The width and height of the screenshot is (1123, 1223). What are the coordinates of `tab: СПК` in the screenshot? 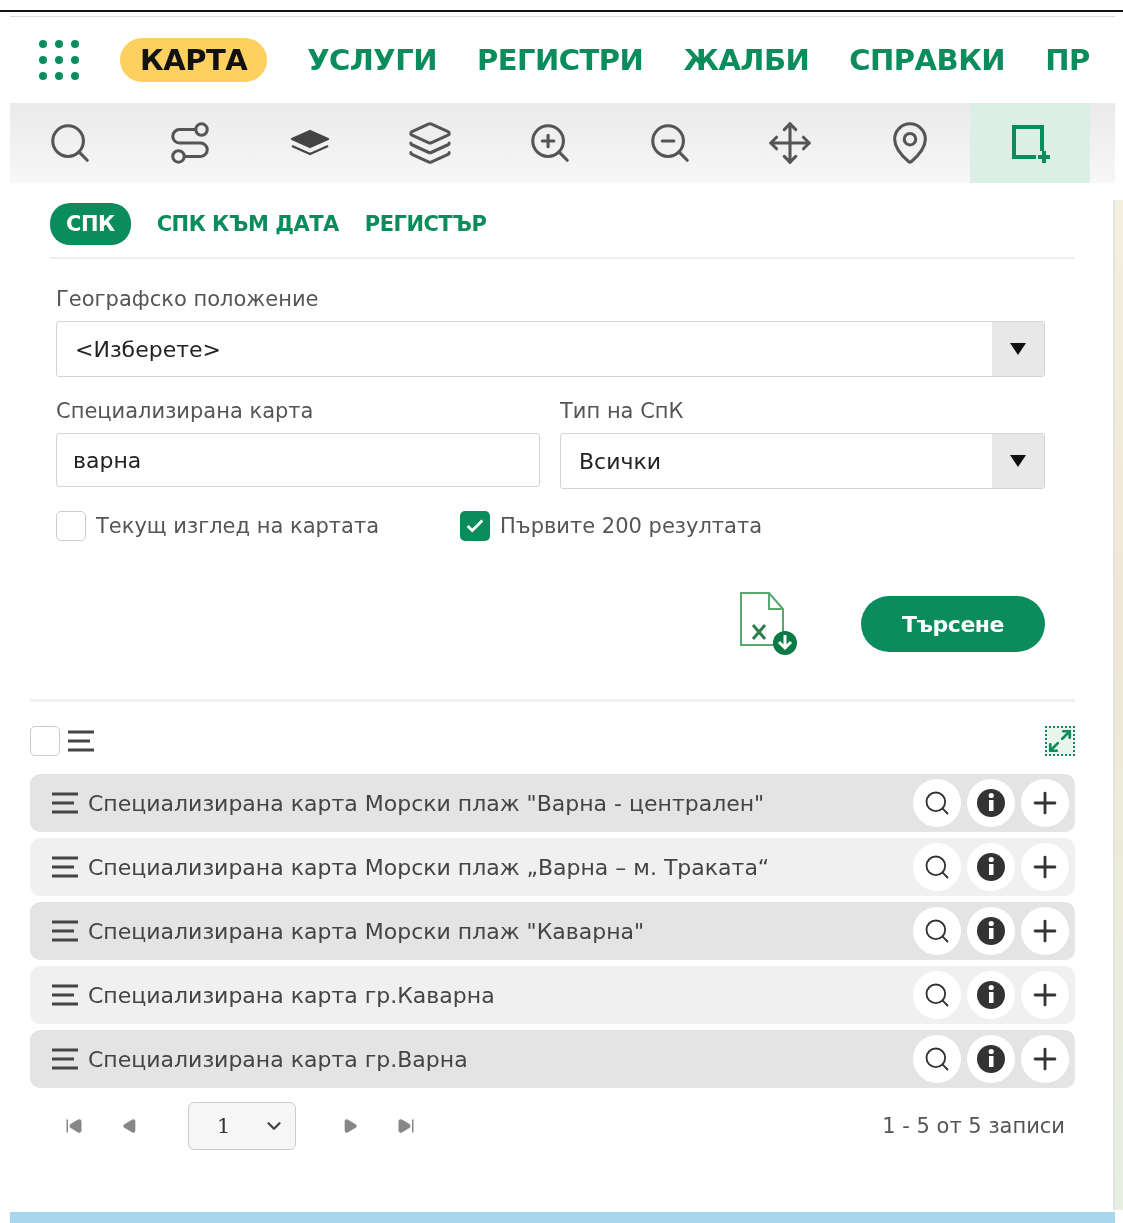 It's located at (90, 224).